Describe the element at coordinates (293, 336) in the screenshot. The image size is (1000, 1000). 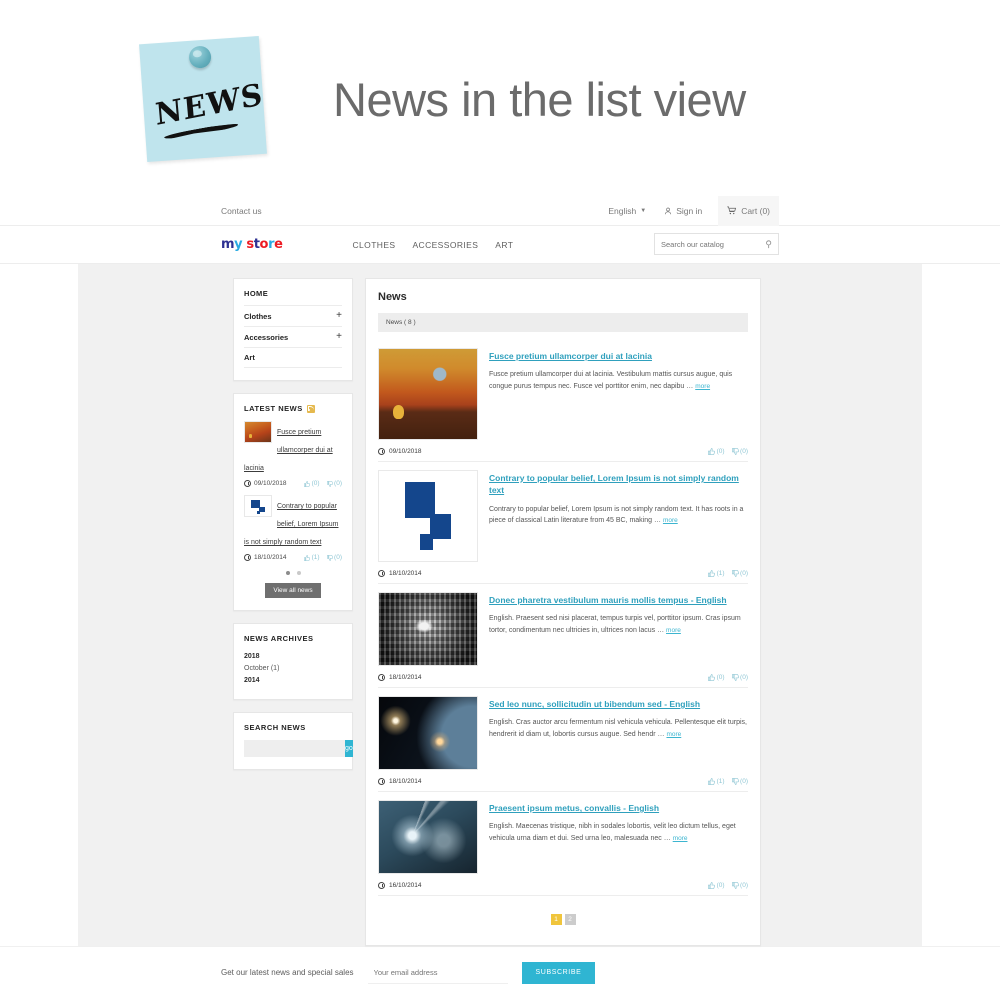
I see `category-item-accessories: Accessories +` at that location.